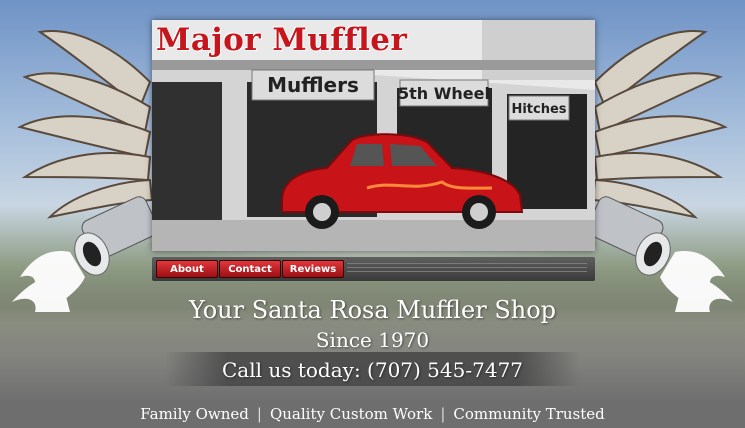  What do you see at coordinates (85, 171) in the screenshot?
I see `left-wing-exhaust-icon` at bounding box center [85, 171].